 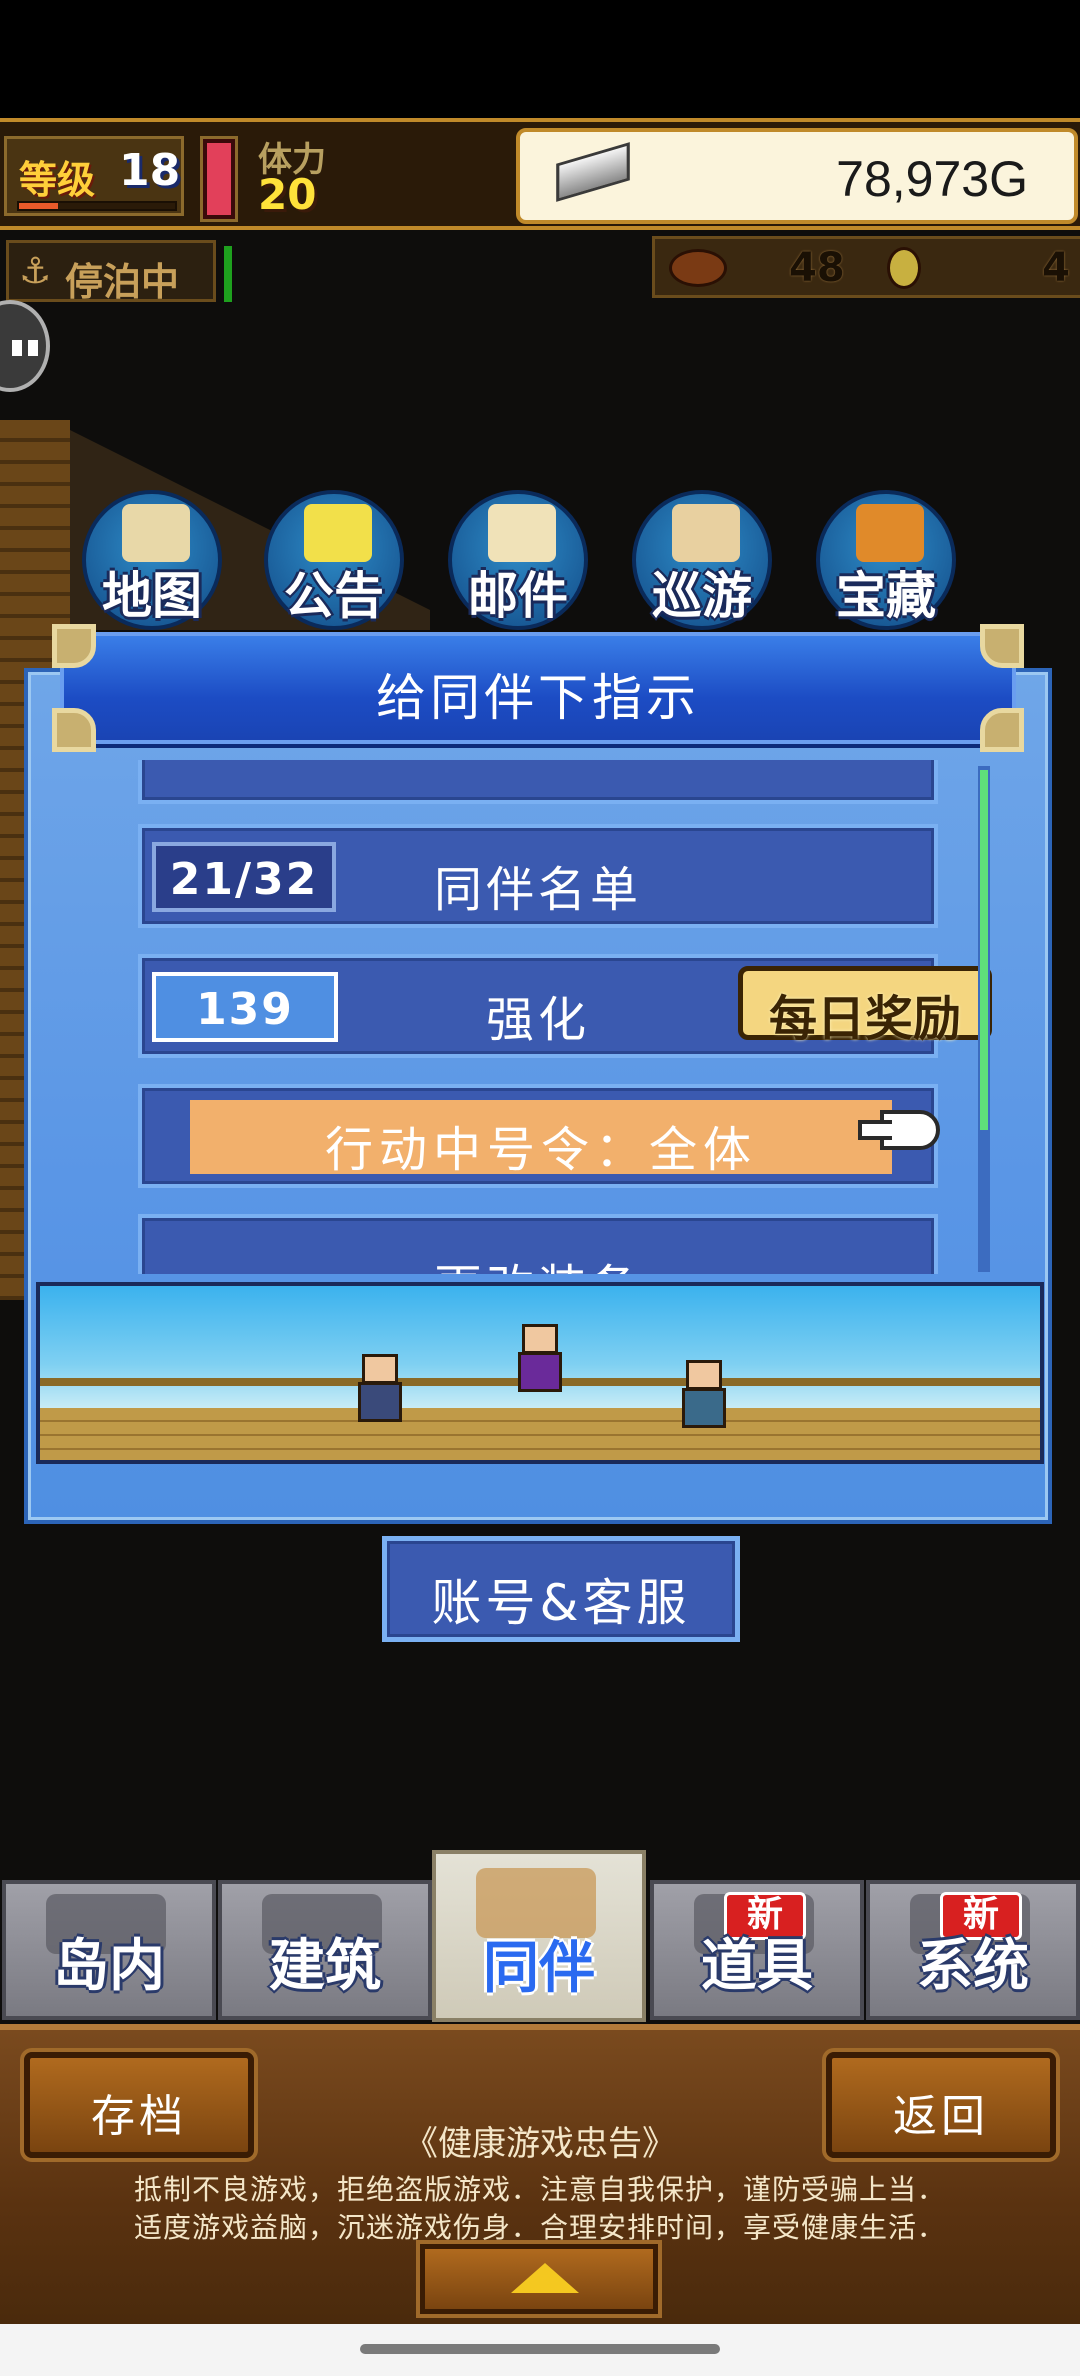 I want to click on stamina-value: 20, so click(x=287, y=194).